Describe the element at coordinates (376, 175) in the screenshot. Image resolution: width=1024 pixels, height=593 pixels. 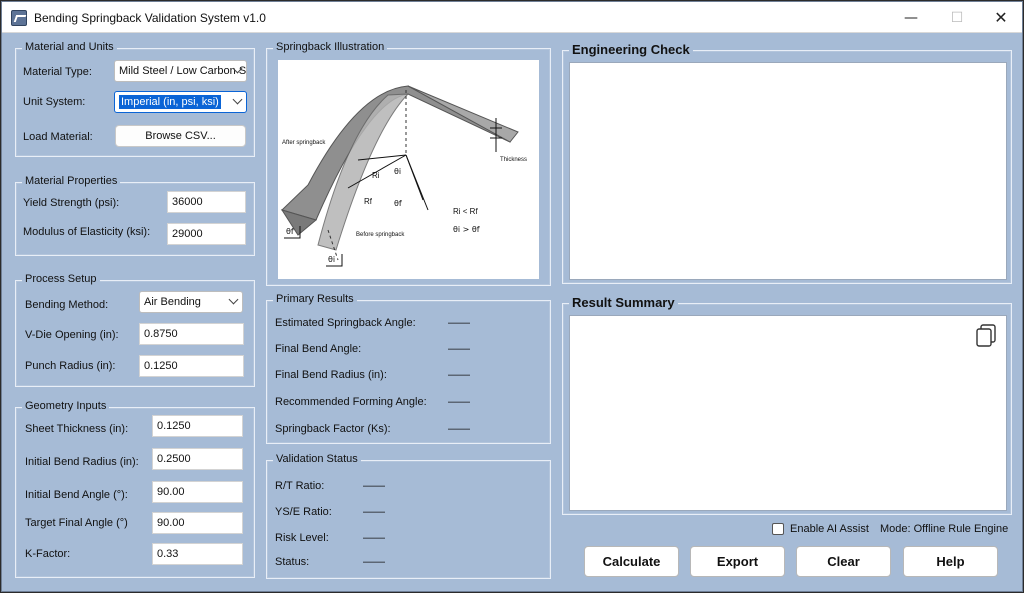
I see `ri-label: Ri` at that location.